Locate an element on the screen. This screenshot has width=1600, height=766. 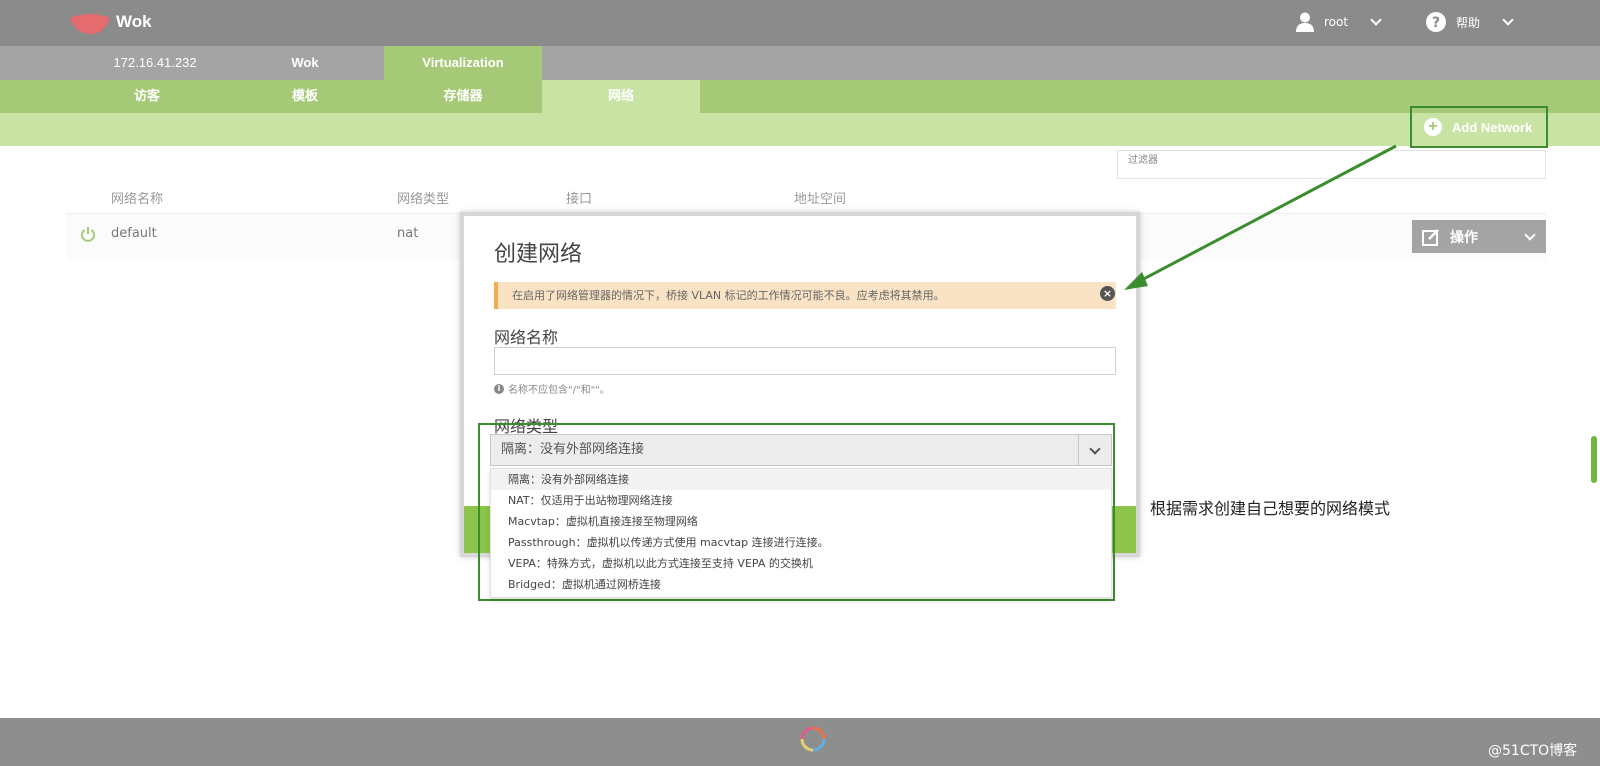
edit-icon is located at coordinates (1430, 237).